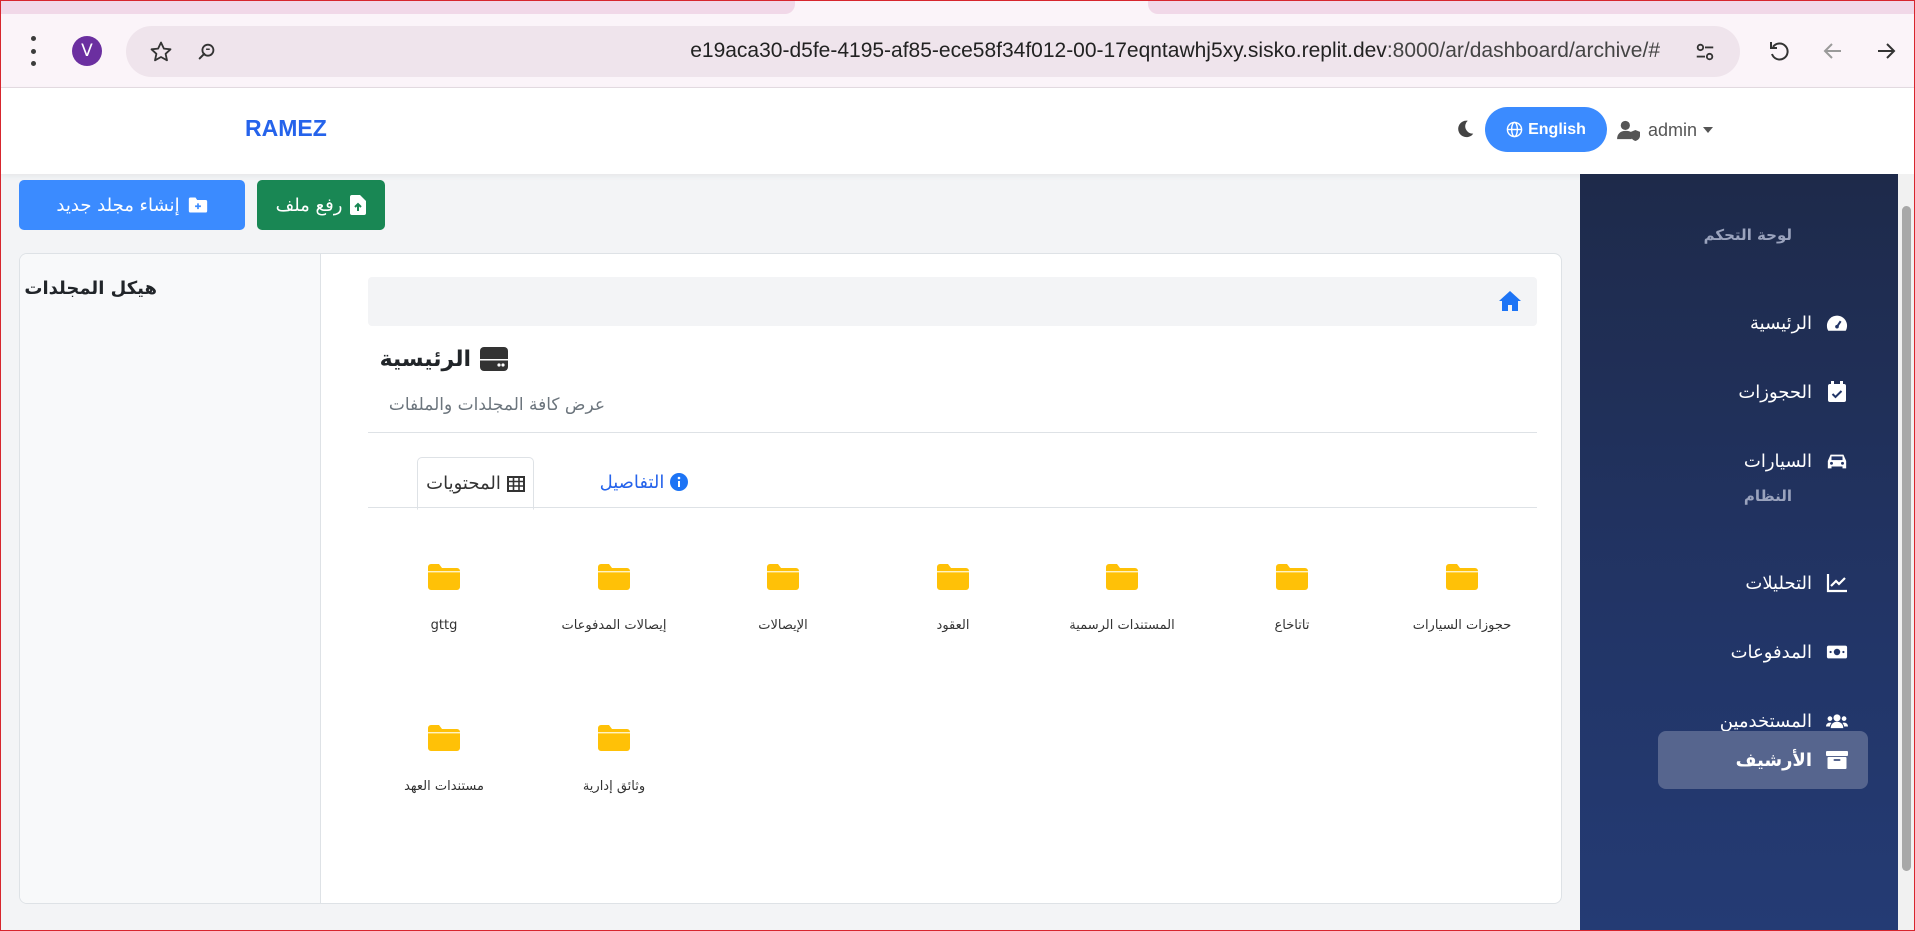  Describe the element at coordinates (952, 432) in the screenshot. I see `divider` at that location.